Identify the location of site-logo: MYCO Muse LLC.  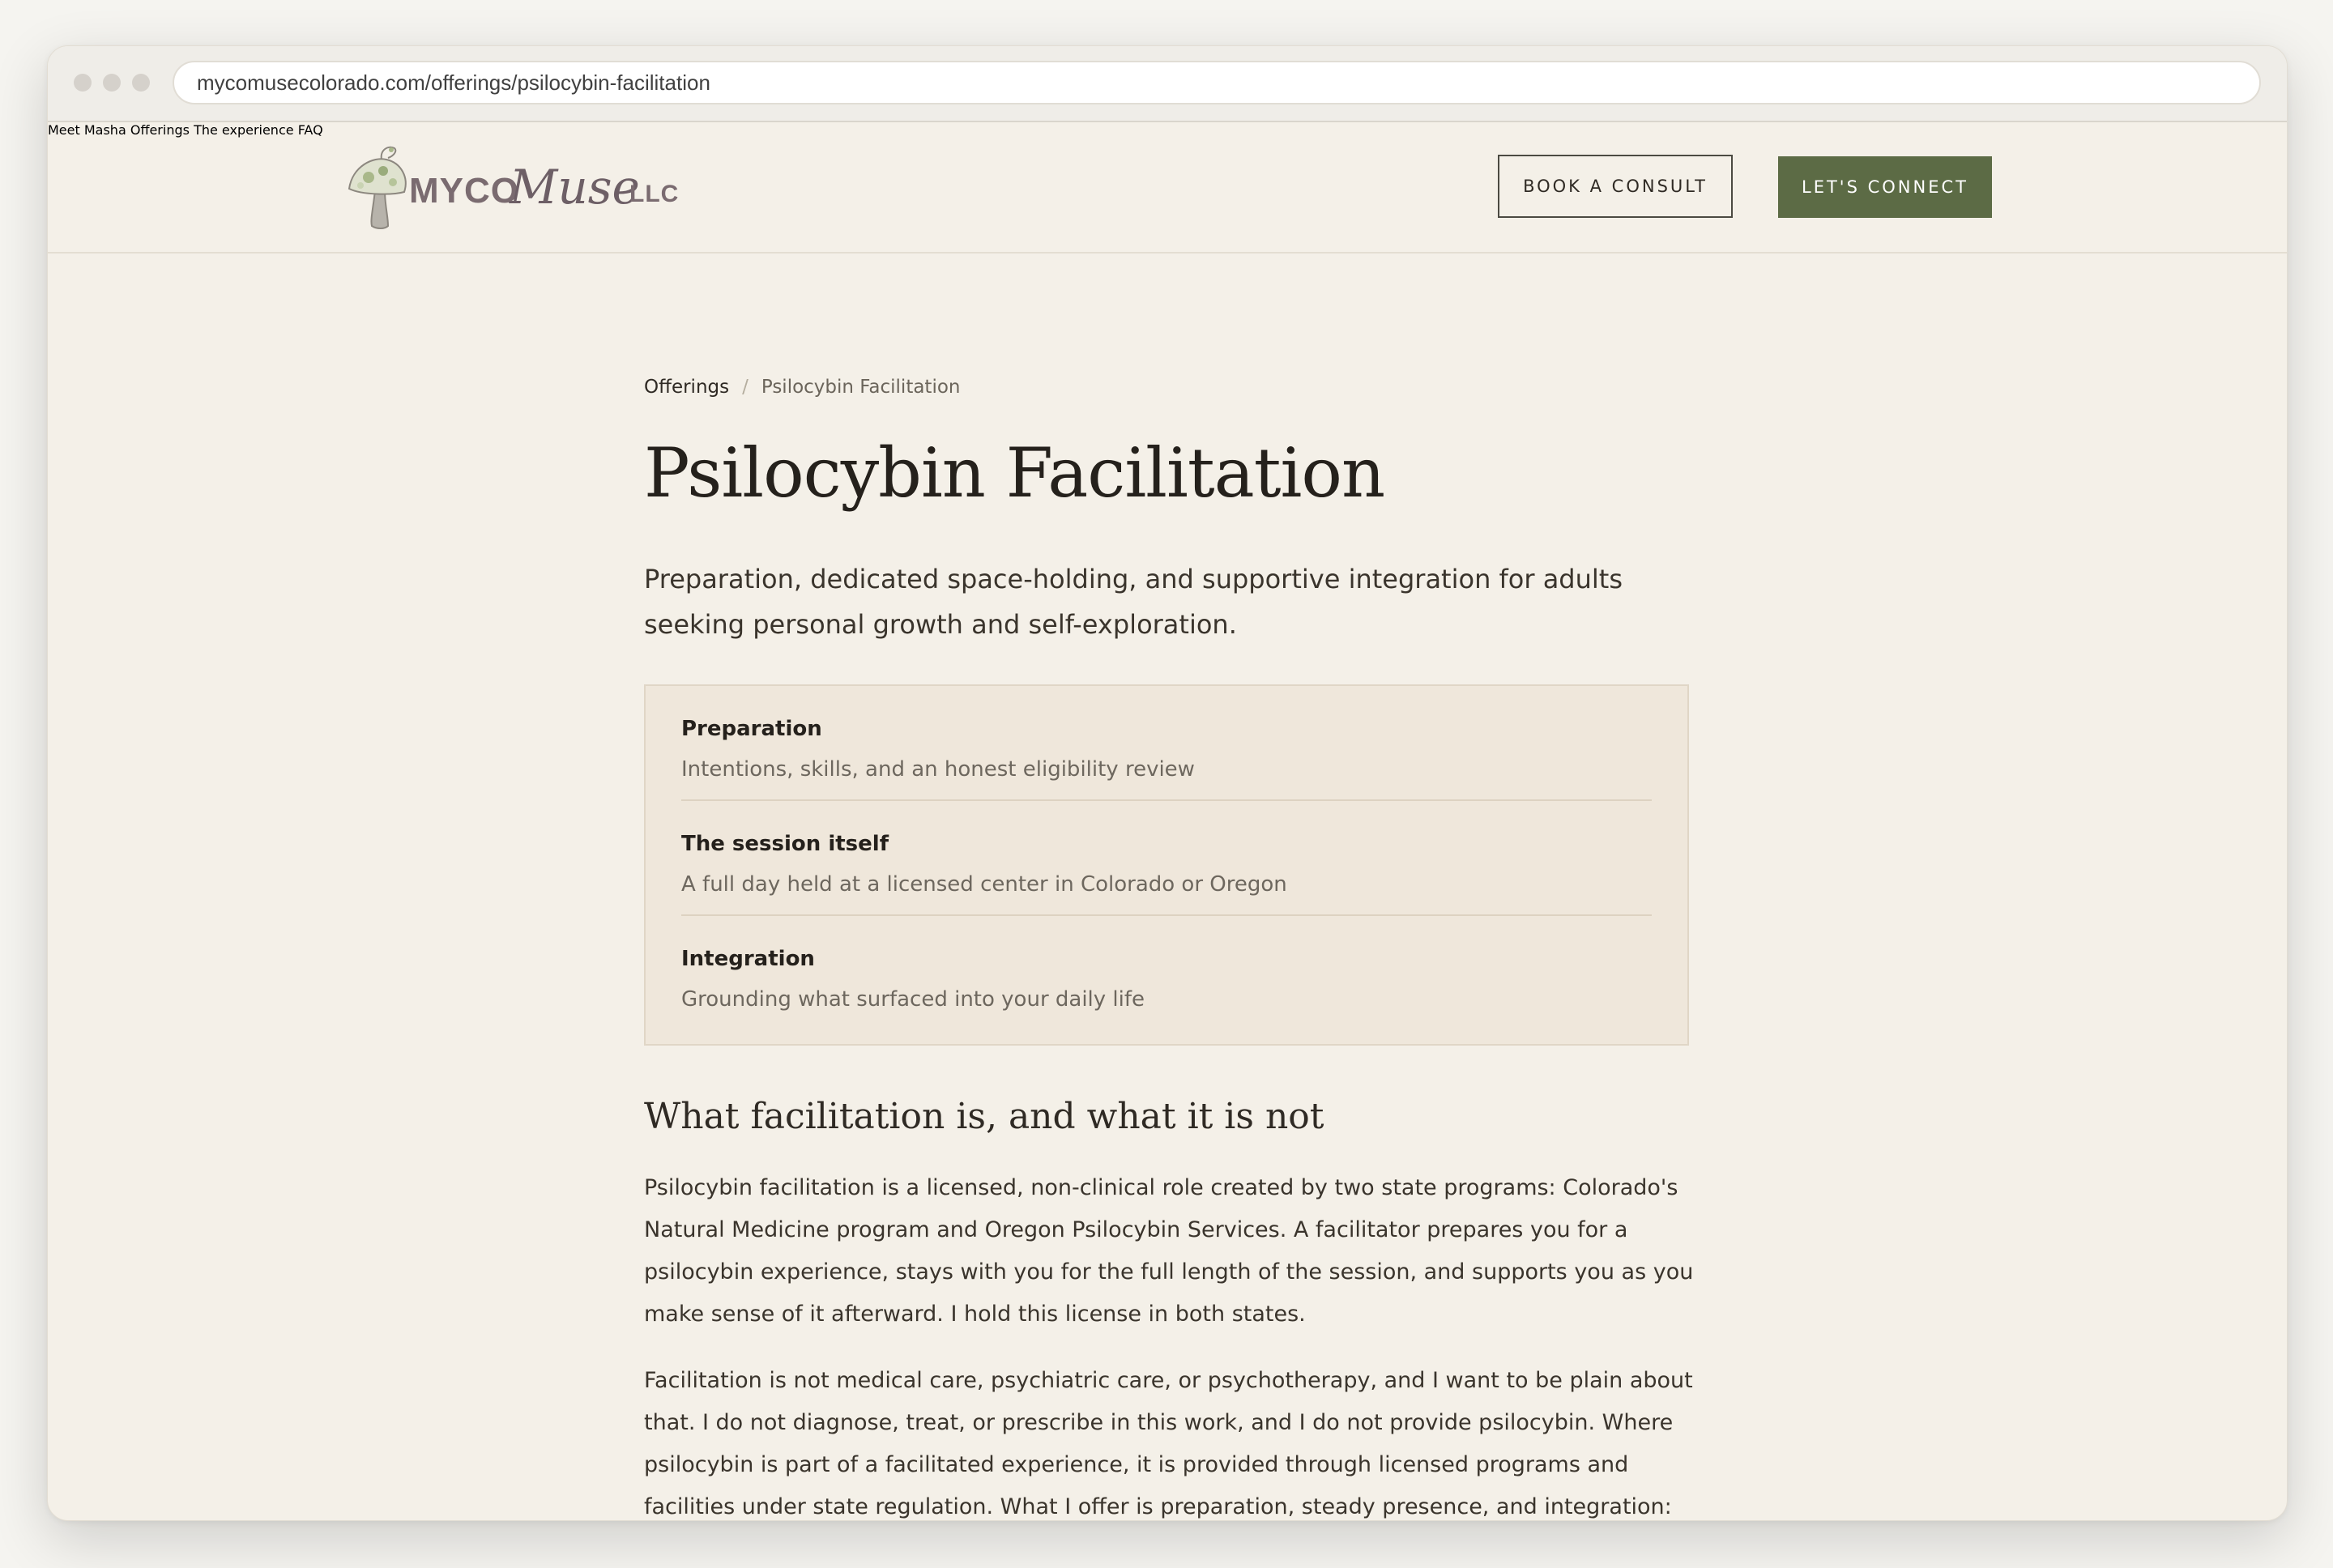
(514, 186).